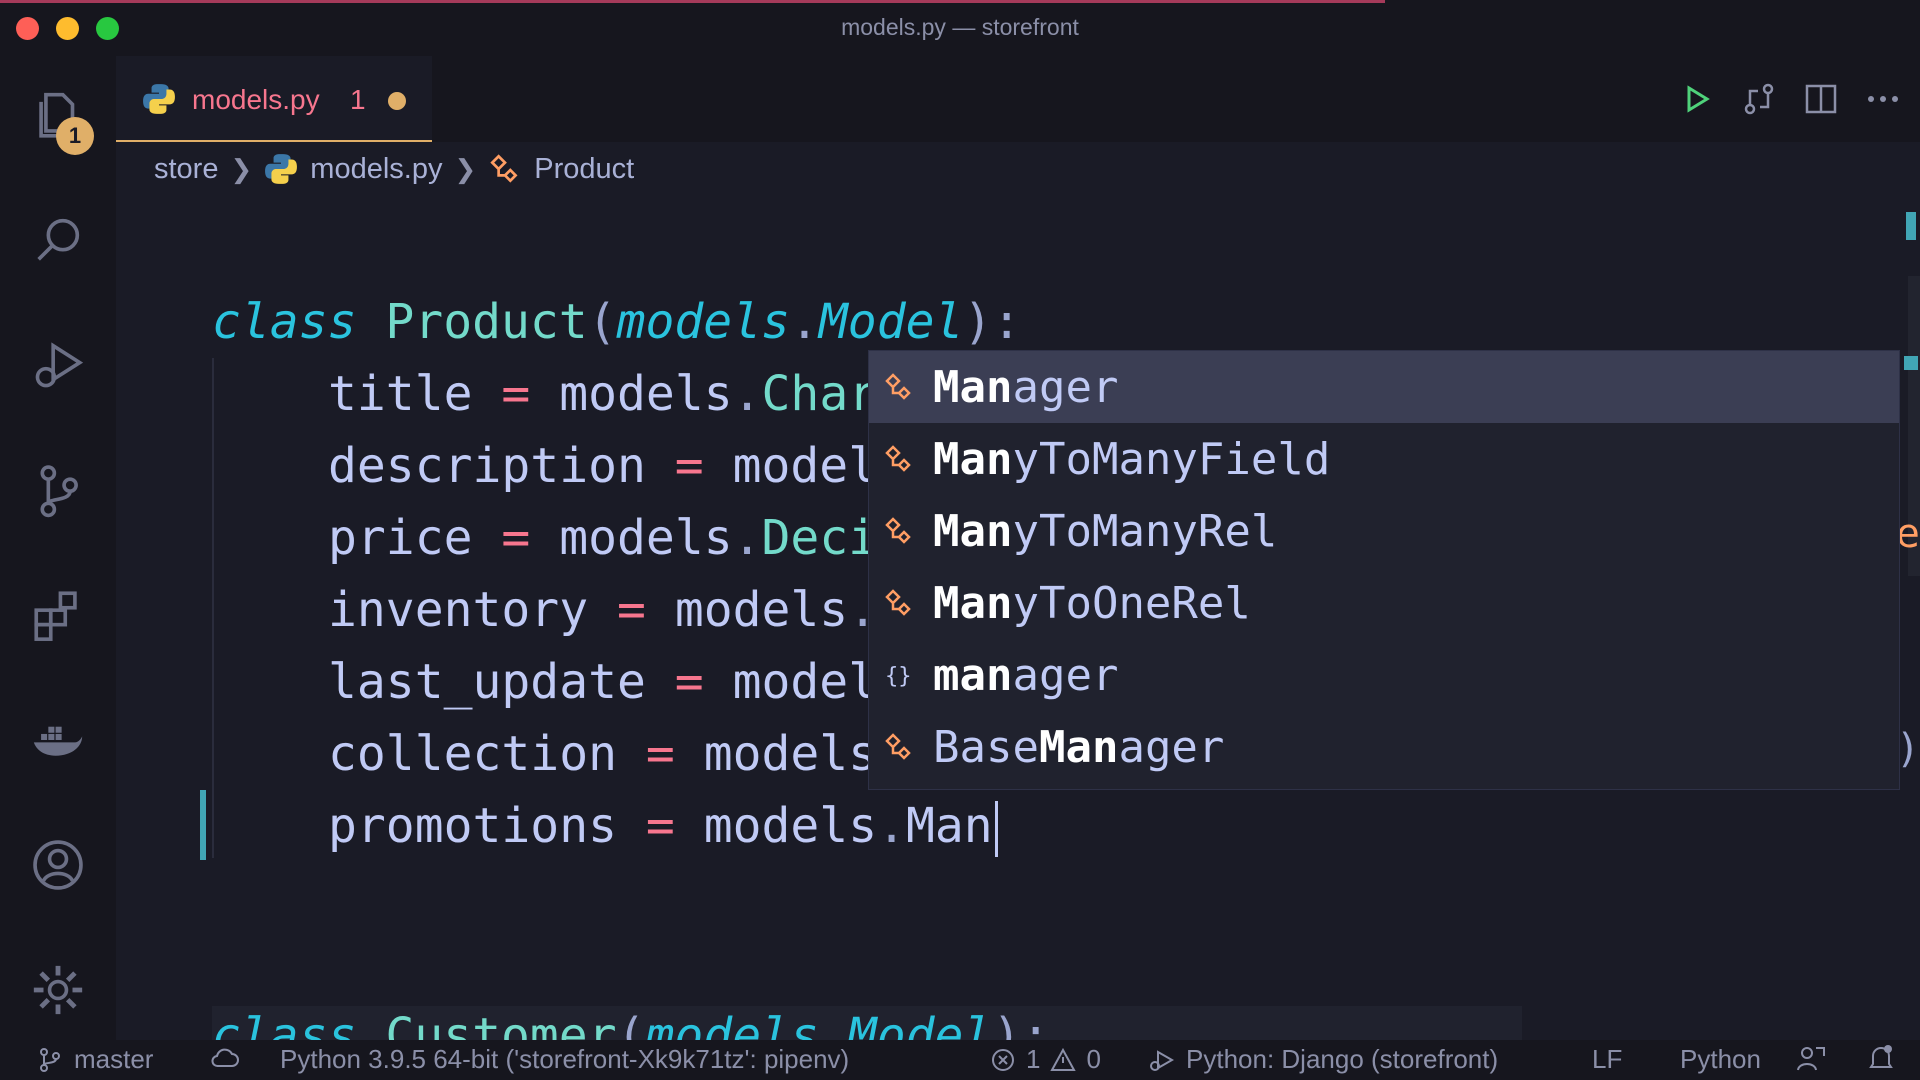  What do you see at coordinates (225, 1057) in the screenshot?
I see `cloud-upload-icon` at bounding box center [225, 1057].